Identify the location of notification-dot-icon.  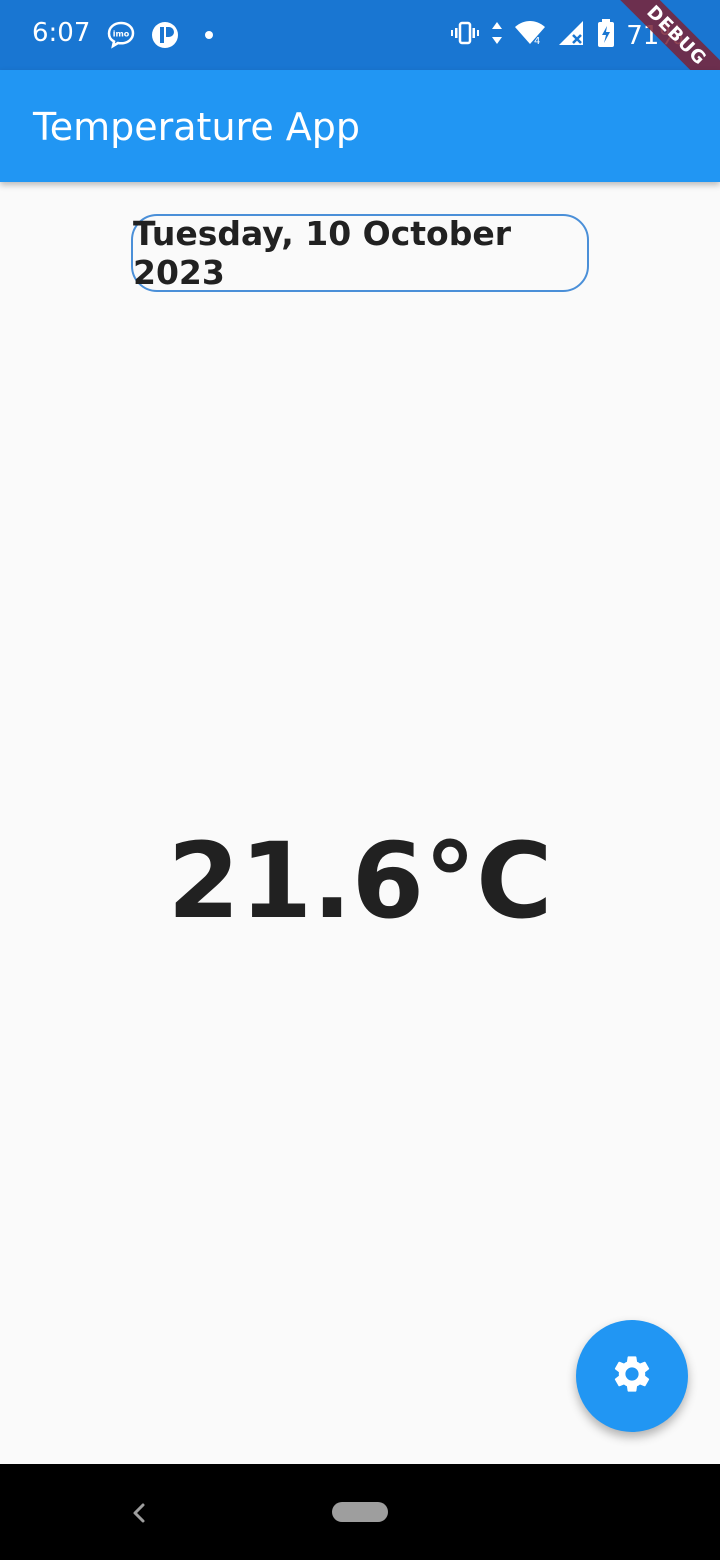
(209, 37).